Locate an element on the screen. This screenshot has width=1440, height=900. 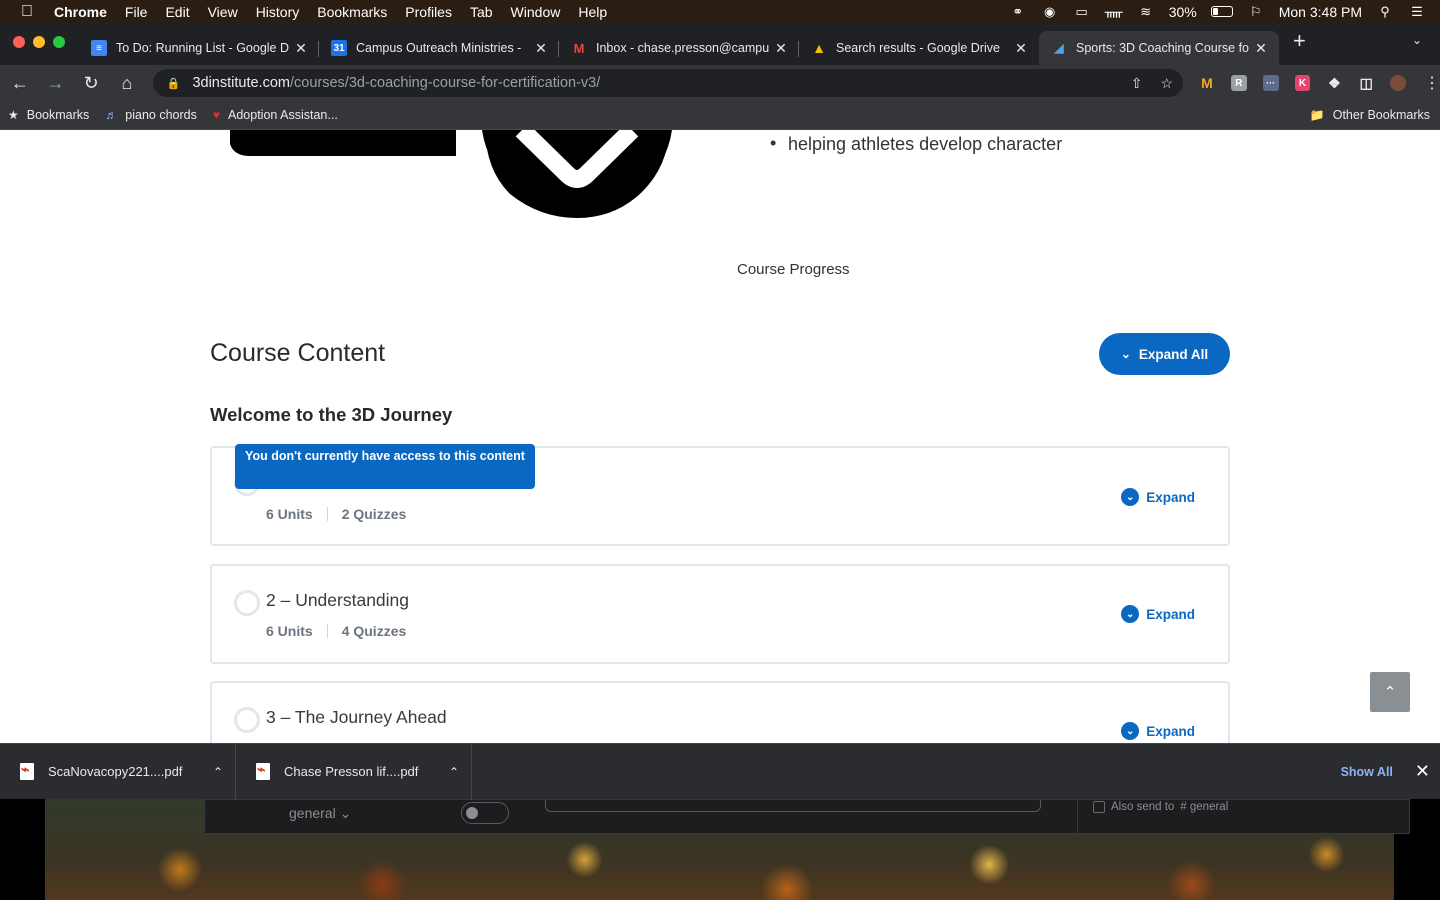
bookmark-piano-chords: ♬ piano chords is located at coordinates (151, 115).